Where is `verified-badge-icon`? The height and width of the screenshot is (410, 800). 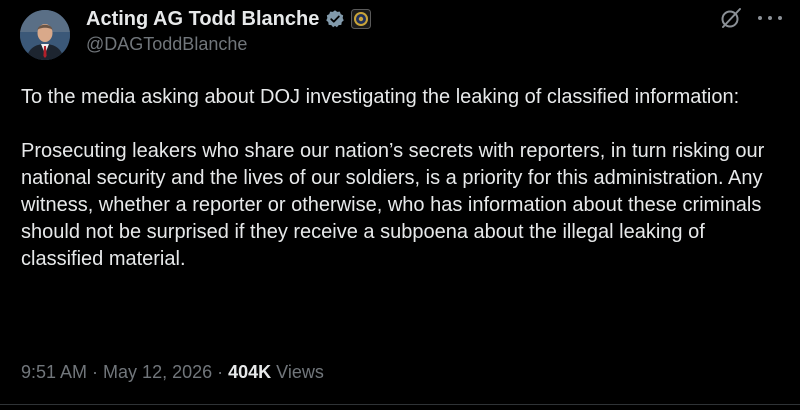
verified-badge-icon is located at coordinates (335, 19).